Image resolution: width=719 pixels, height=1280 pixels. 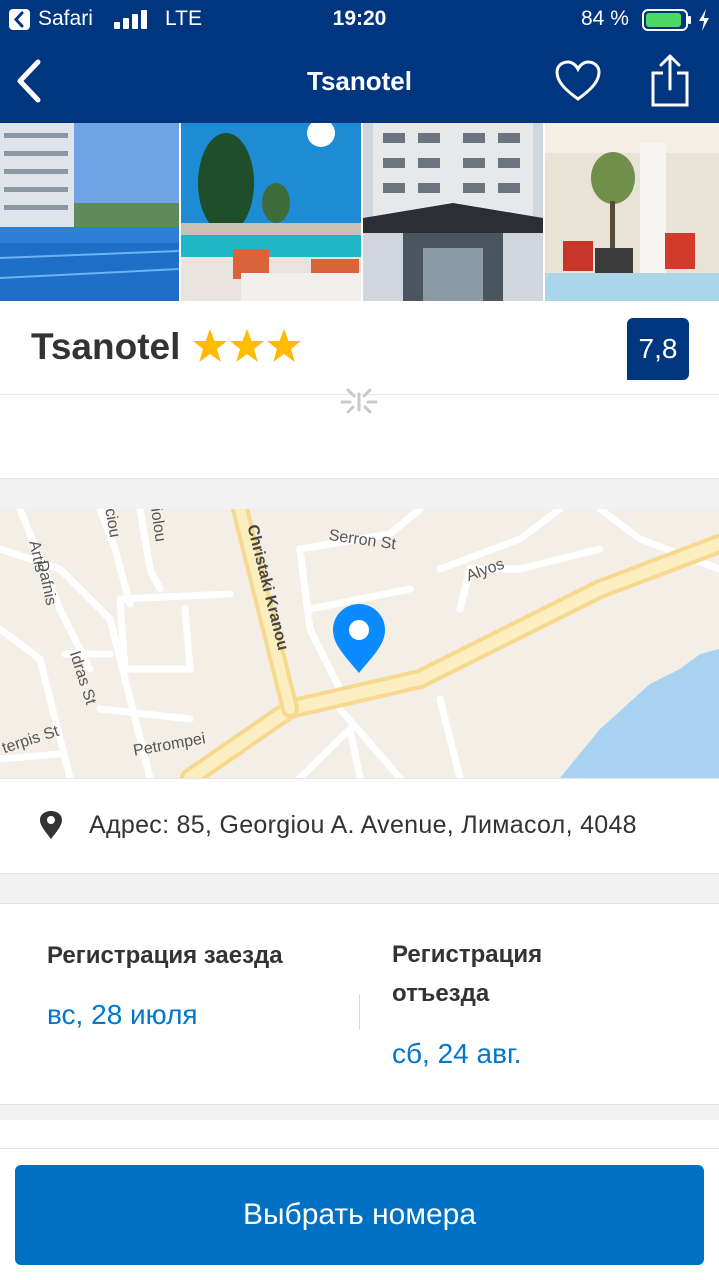 What do you see at coordinates (670, 80) in the screenshot?
I see `share-icon` at bounding box center [670, 80].